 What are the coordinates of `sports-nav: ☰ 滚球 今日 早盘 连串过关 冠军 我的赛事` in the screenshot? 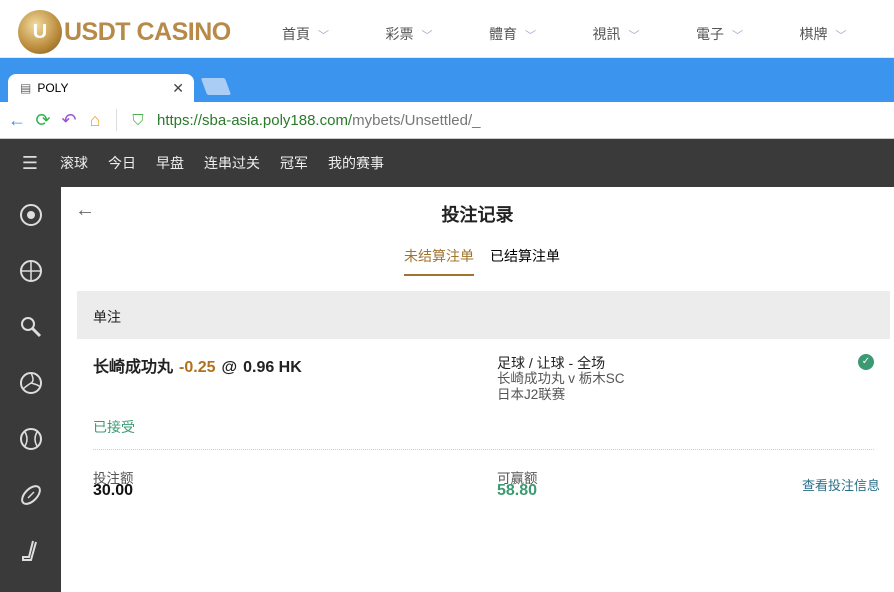 It's located at (447, 163).